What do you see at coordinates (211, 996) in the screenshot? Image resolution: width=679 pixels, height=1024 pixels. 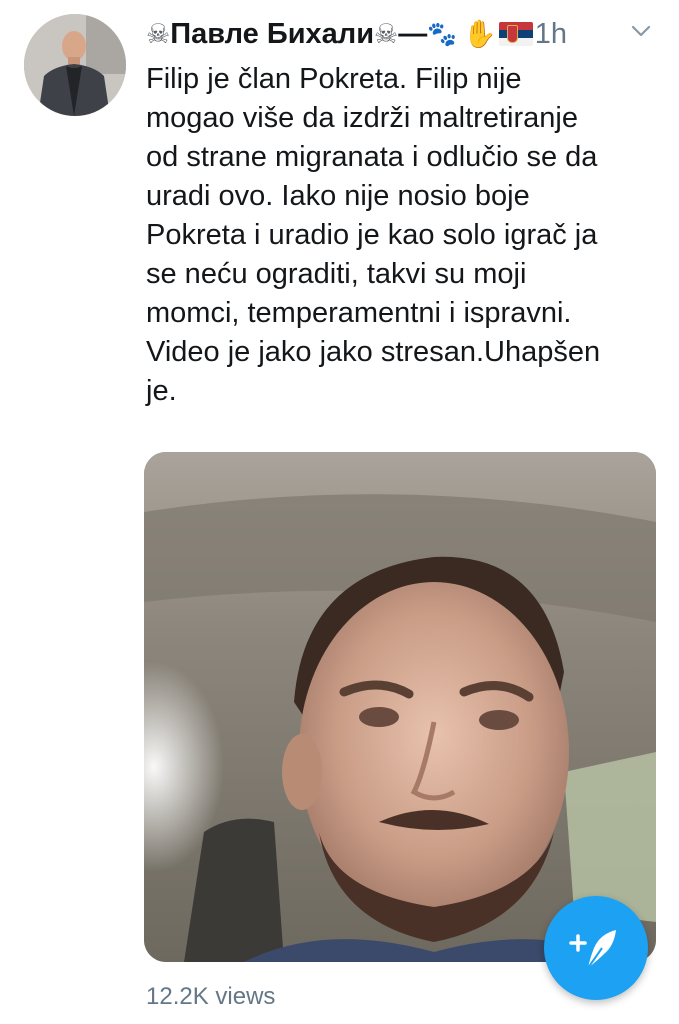 I see `view-count: 12.2K views` at bounding box center [211, 996].